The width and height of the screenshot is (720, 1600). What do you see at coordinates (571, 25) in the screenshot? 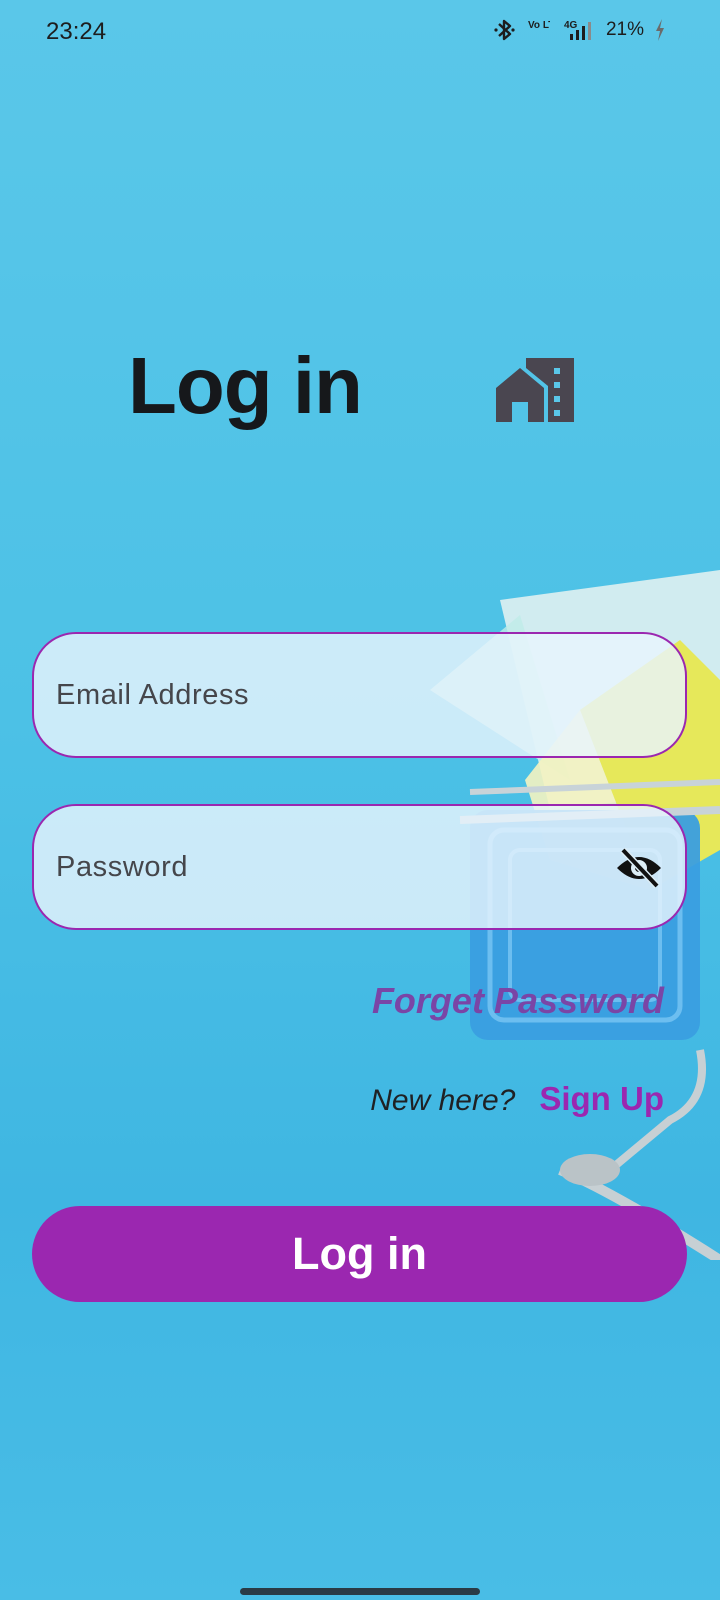
I see `network-label: 4G` at bounding box center [571, 25].